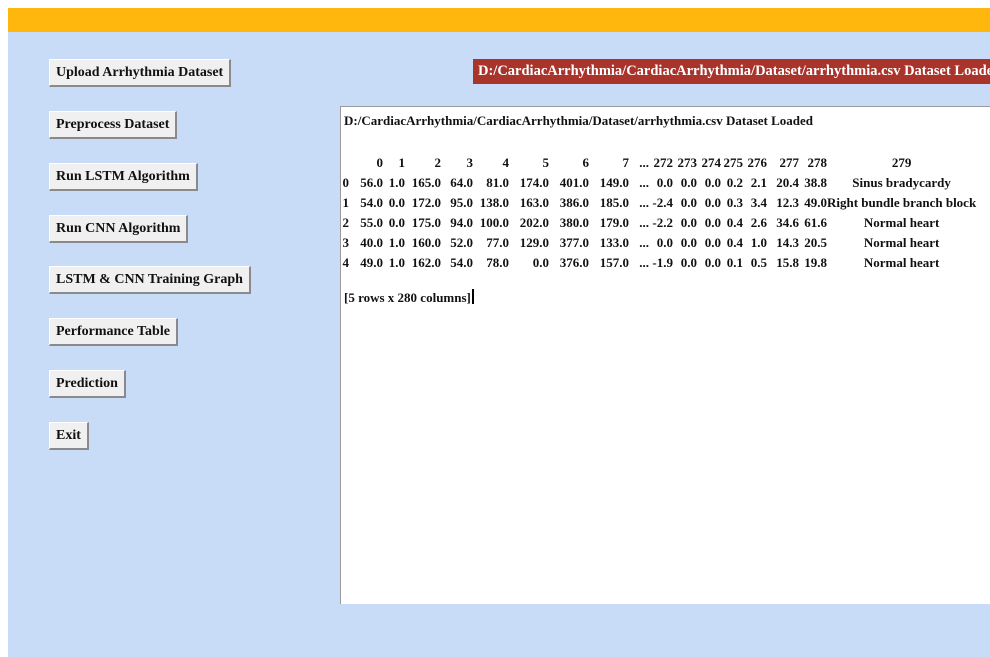 The height and width of the screenshot is (657, 990). What do you see at coordinates (426, 262) in the screenshot?
I see `table-cell: 162.0` at bounding box center [426, 262].